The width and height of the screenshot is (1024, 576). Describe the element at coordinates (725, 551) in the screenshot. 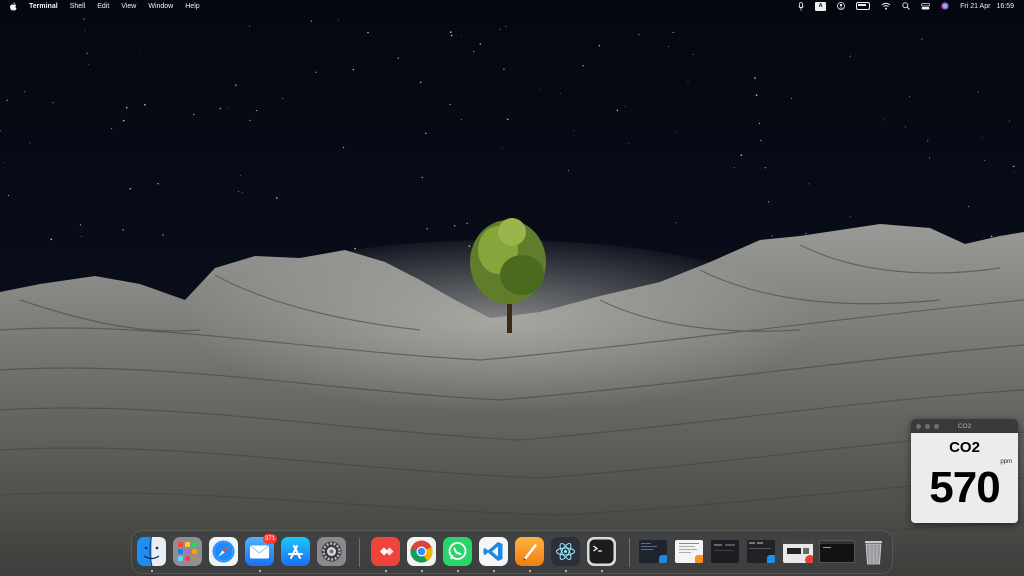

I see `window-thumbnail-dark` at that location.